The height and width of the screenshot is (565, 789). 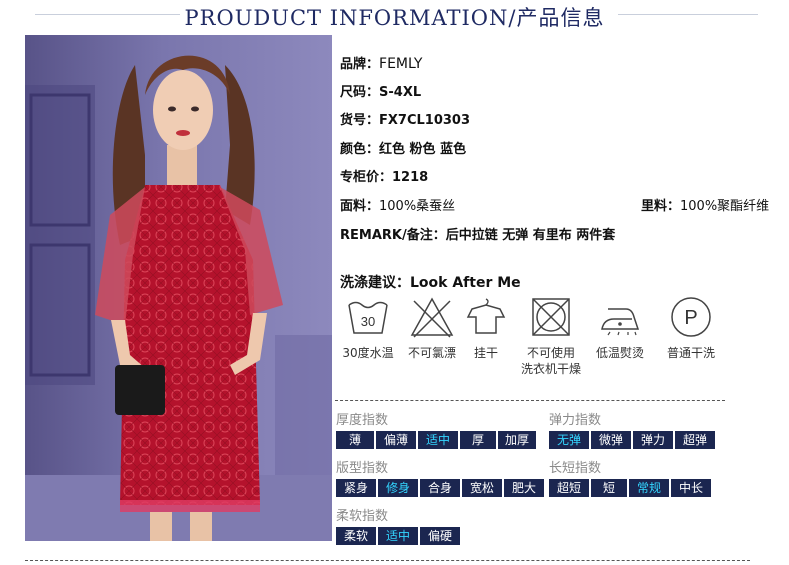 I want to click on brand-row: 品牌：FEMLY, so click(x=381, y=62).